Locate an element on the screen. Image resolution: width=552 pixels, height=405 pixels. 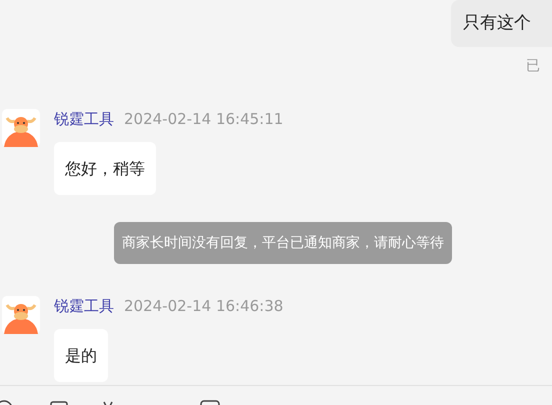
message-bubble: 是的 is located at coordinates (81, 355).